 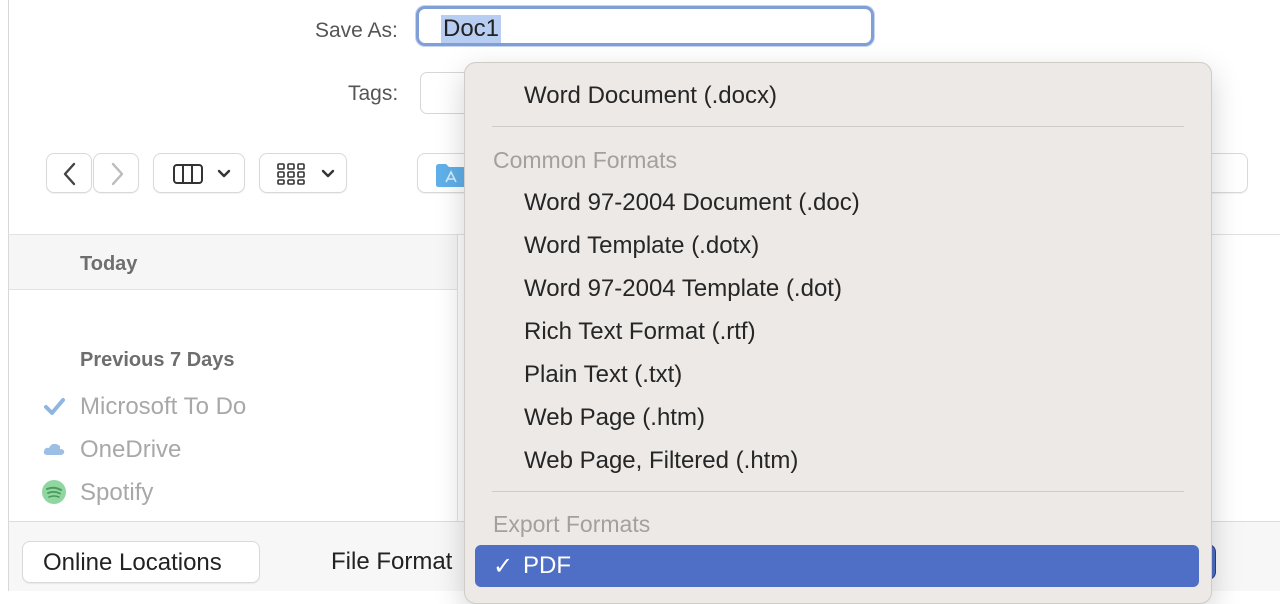 I want to click on grid-icon, so click(x=291, y=174).